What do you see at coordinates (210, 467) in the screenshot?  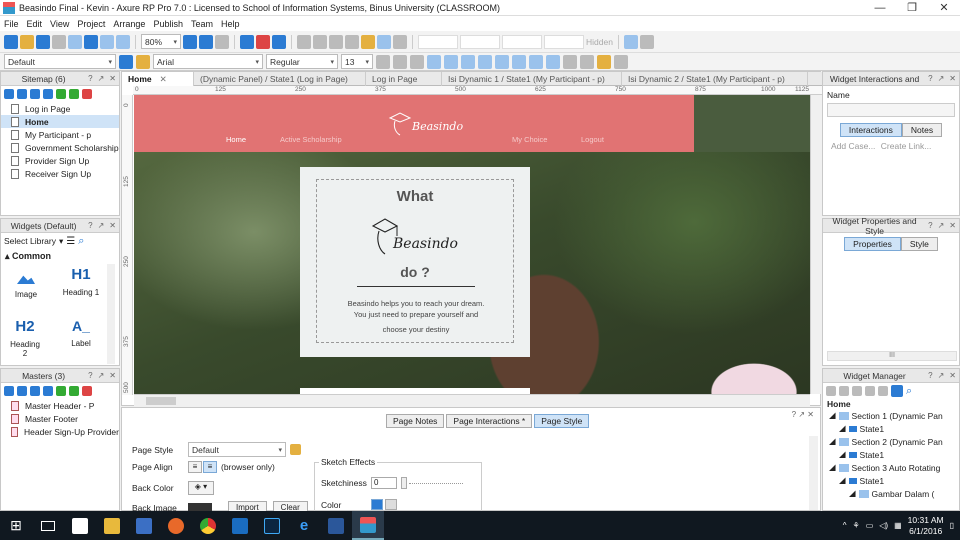 I see `align-center-button: ≡` at bounding box center [210, 467].